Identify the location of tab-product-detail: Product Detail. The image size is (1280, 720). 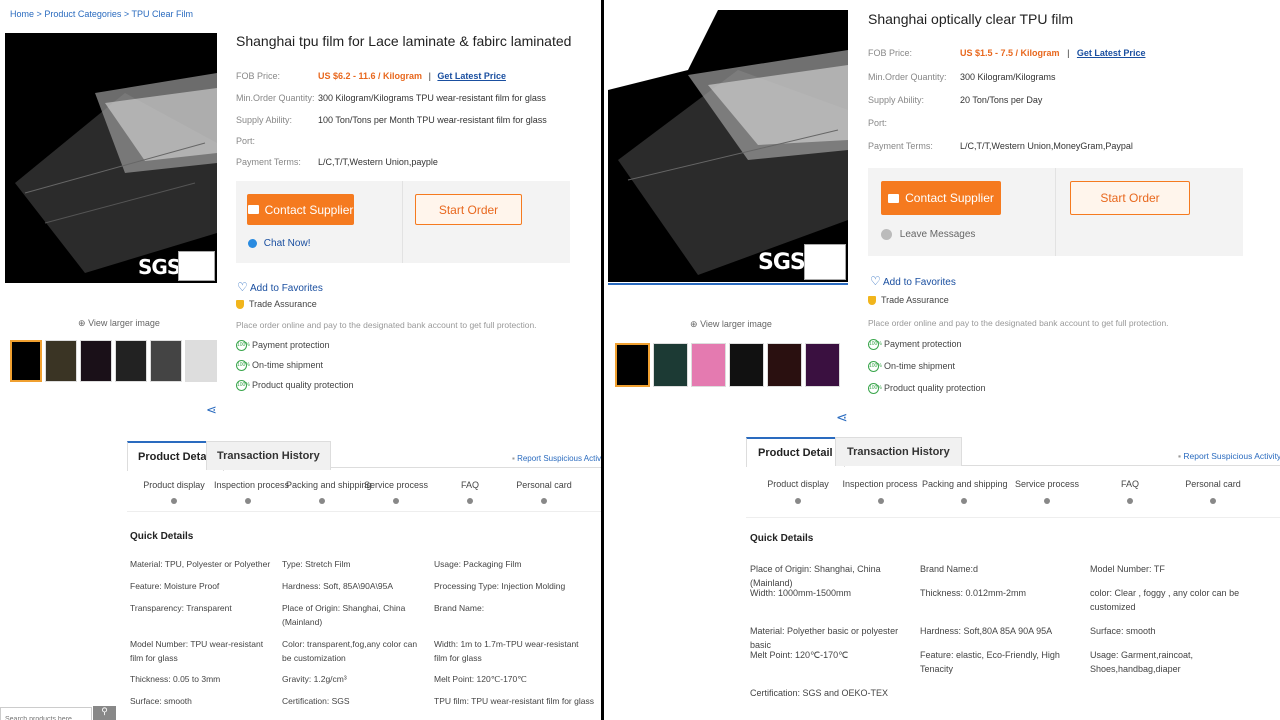
(795, 452).